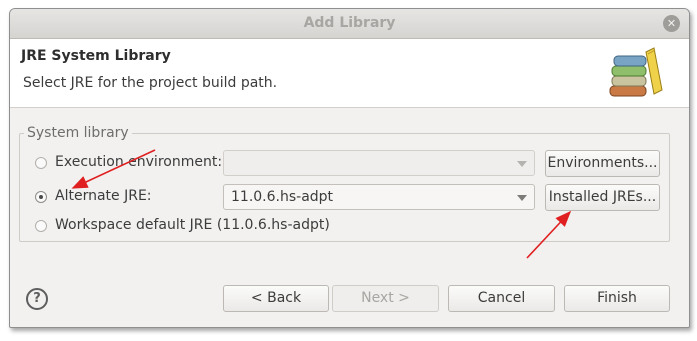 This screenshot has width=697, height=341. I want to click on next-button: Next >, so click(385, 298).